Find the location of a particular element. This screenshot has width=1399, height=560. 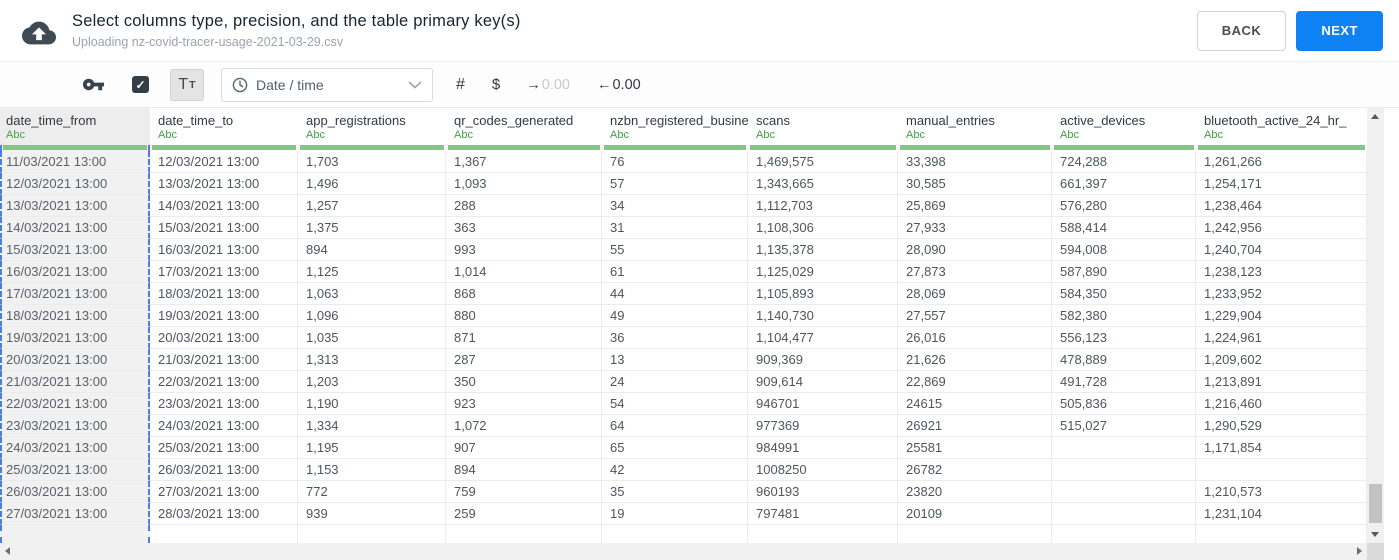

table-cell: 57 is located at coordinates (675, 184).